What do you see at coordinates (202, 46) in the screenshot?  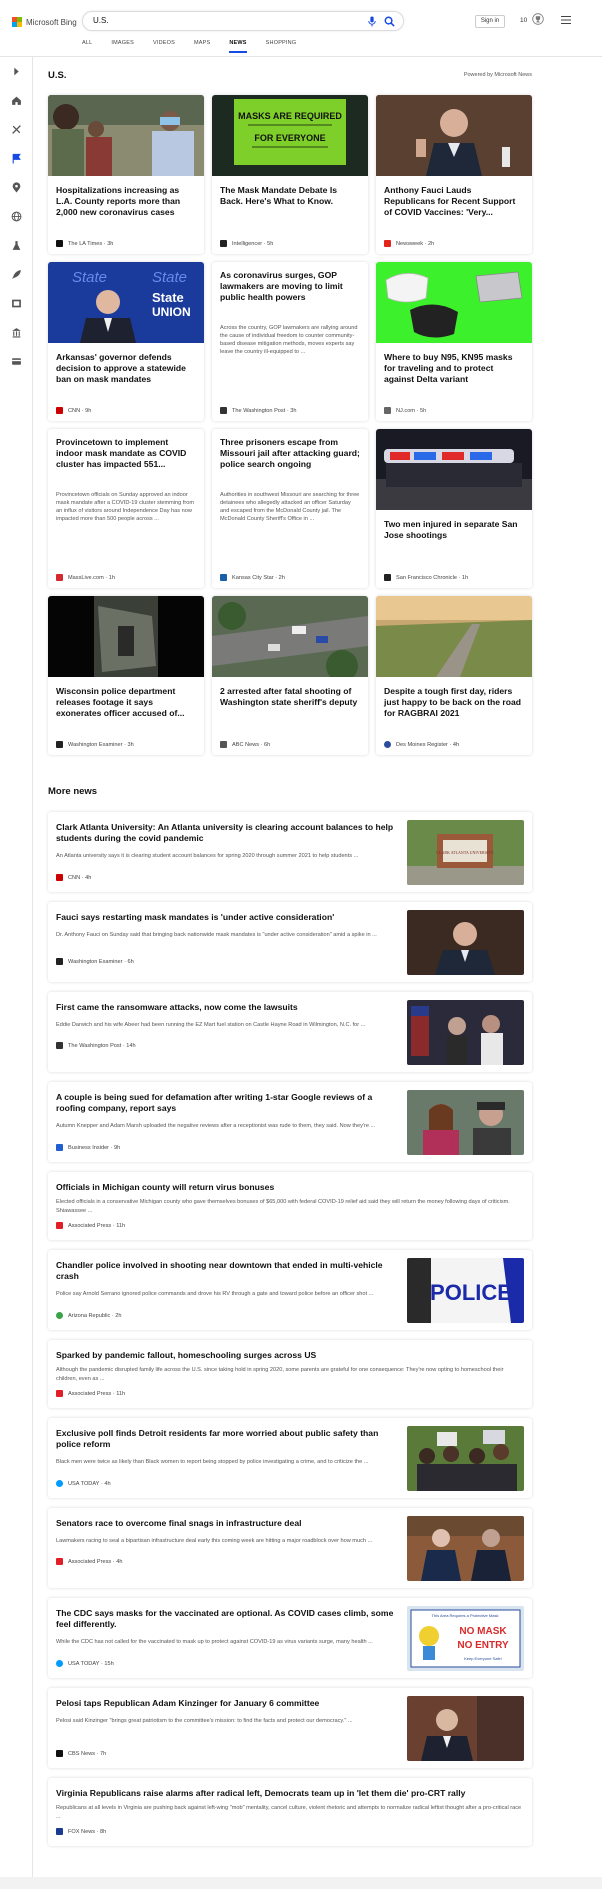 I see `tab-maps: MAPS` at bounding box center [202, 46].